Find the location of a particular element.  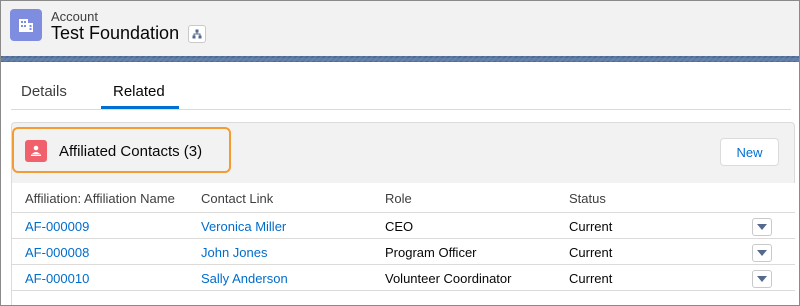

object-type-label: Account is located at coordinates (74, 16).